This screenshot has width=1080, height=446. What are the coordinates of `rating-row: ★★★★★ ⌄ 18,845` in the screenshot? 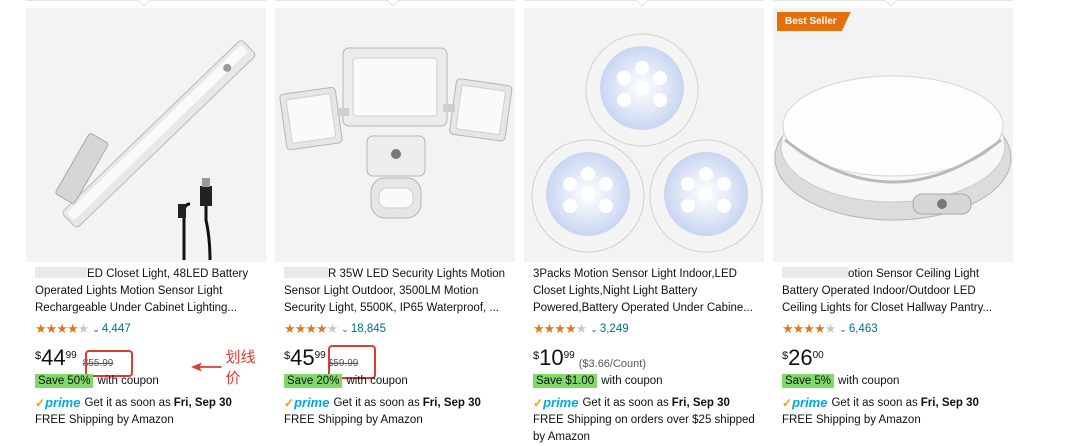 It's located at (335, 329).